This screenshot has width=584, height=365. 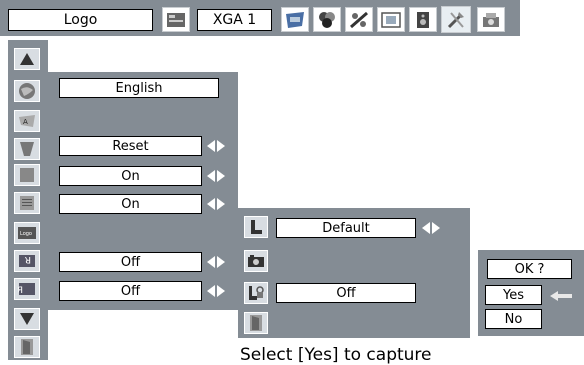 What do you see at coordinates (423, 19) in the screenshot?
I see `sound-icon` at bounding box center [423, 19].